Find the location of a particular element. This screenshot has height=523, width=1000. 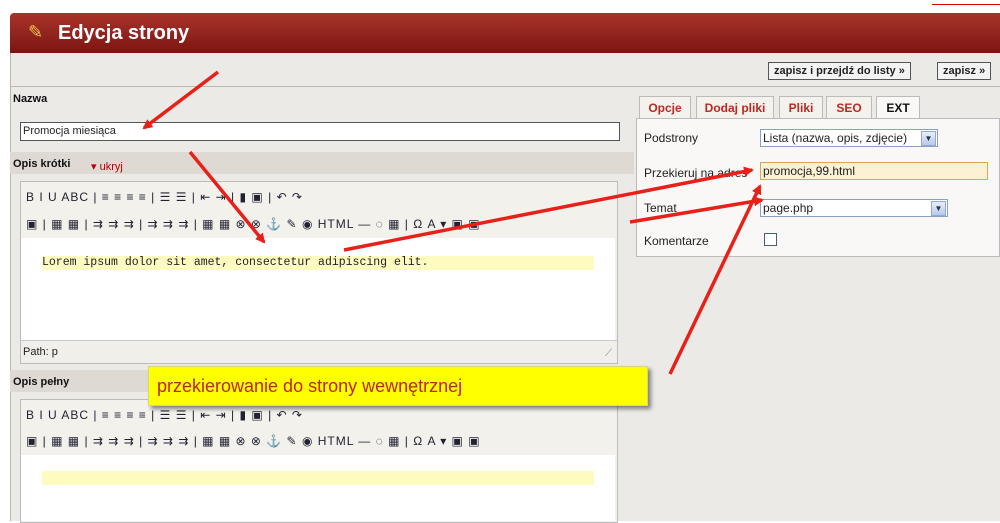

arrow-to-redirect is located at coordinates (548, 209).